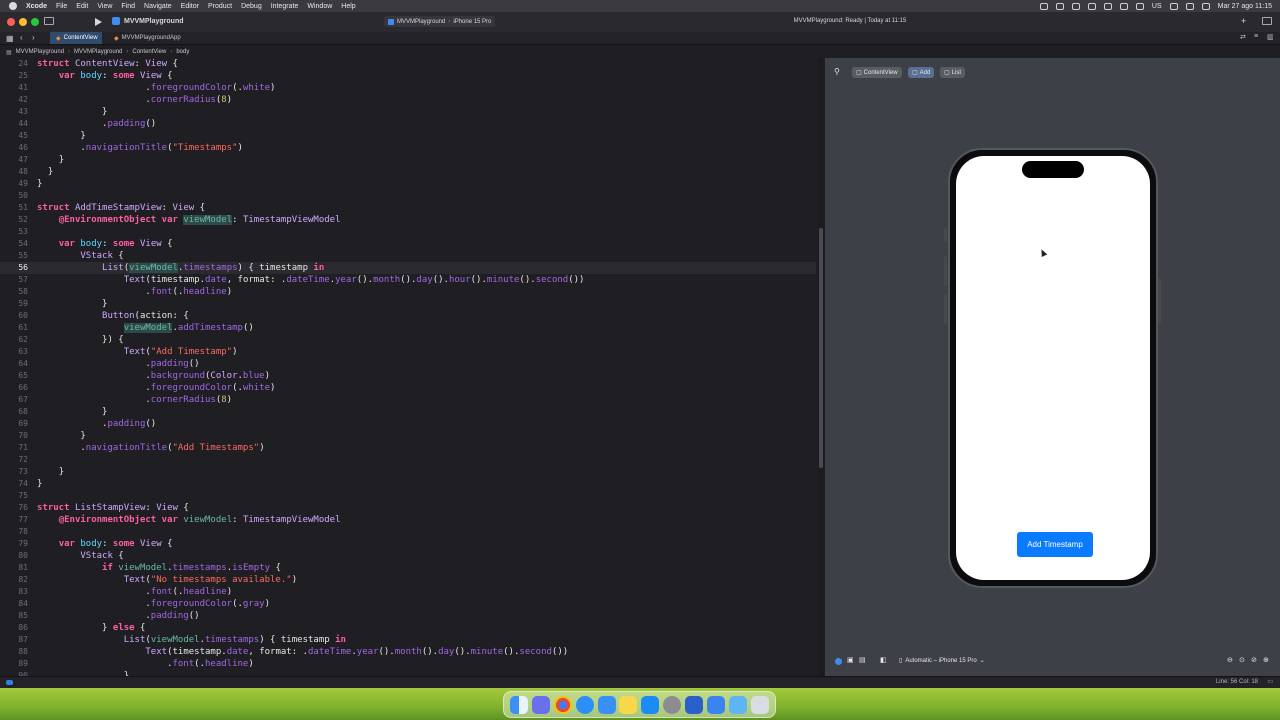 The width and height of the screenshot is (1280, 720). I want to click on menu-window: Window, so click(319, 6).